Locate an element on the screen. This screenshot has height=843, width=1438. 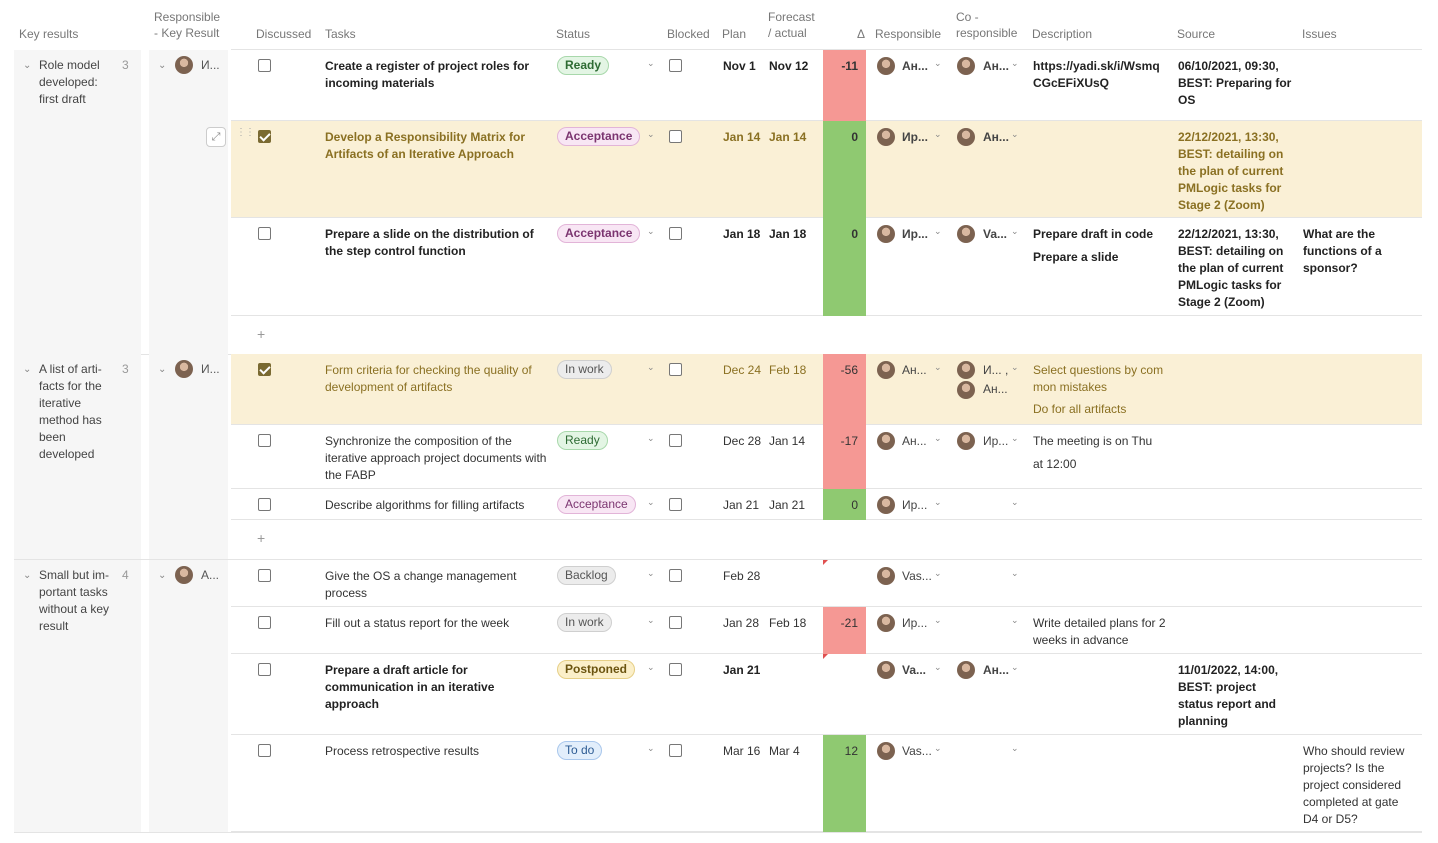
forecast-date: Nov 12 is located at coordinates (788, 66).